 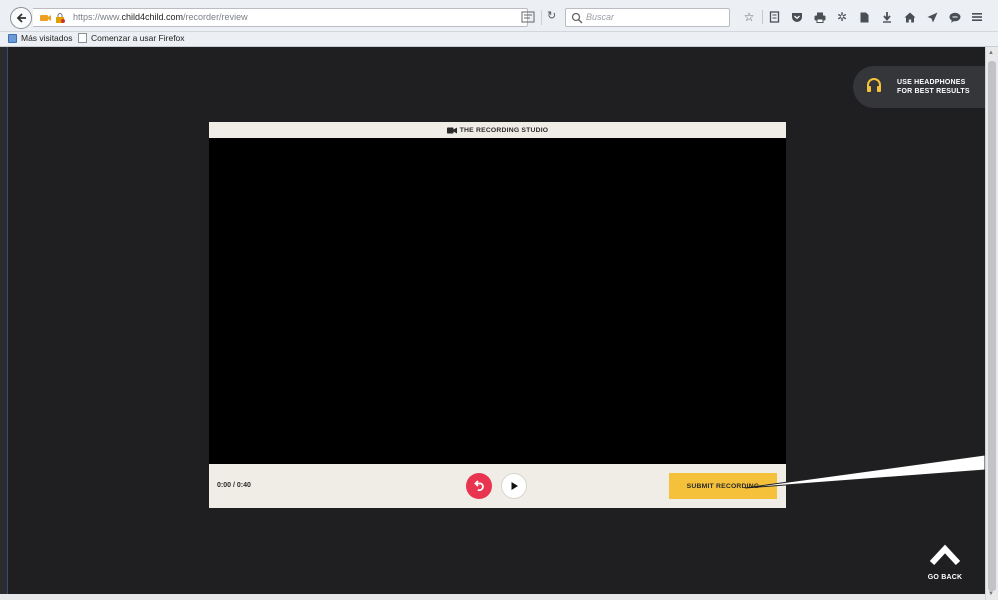 What do you see at coordinates (955, 17) in the screenshot?
I see `chat-icon` at bounding box center [955, 17].